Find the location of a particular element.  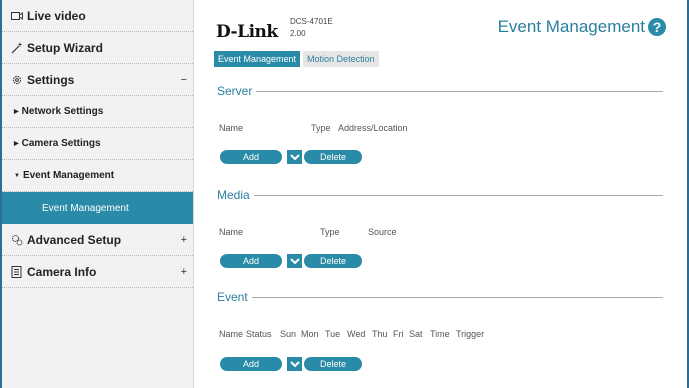

media-delete-button: Delete is located at coordinates (333, 261).